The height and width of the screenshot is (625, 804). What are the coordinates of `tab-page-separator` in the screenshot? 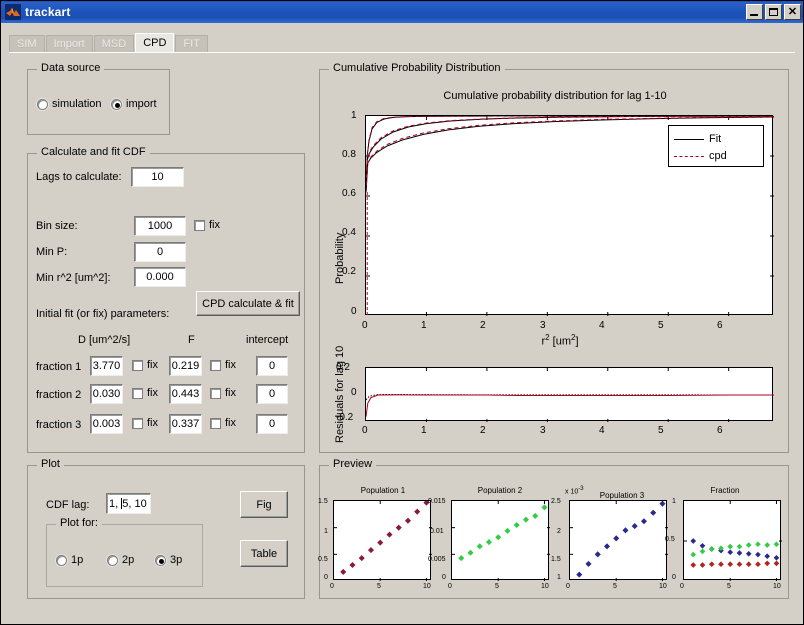 It's located at (402, 52).